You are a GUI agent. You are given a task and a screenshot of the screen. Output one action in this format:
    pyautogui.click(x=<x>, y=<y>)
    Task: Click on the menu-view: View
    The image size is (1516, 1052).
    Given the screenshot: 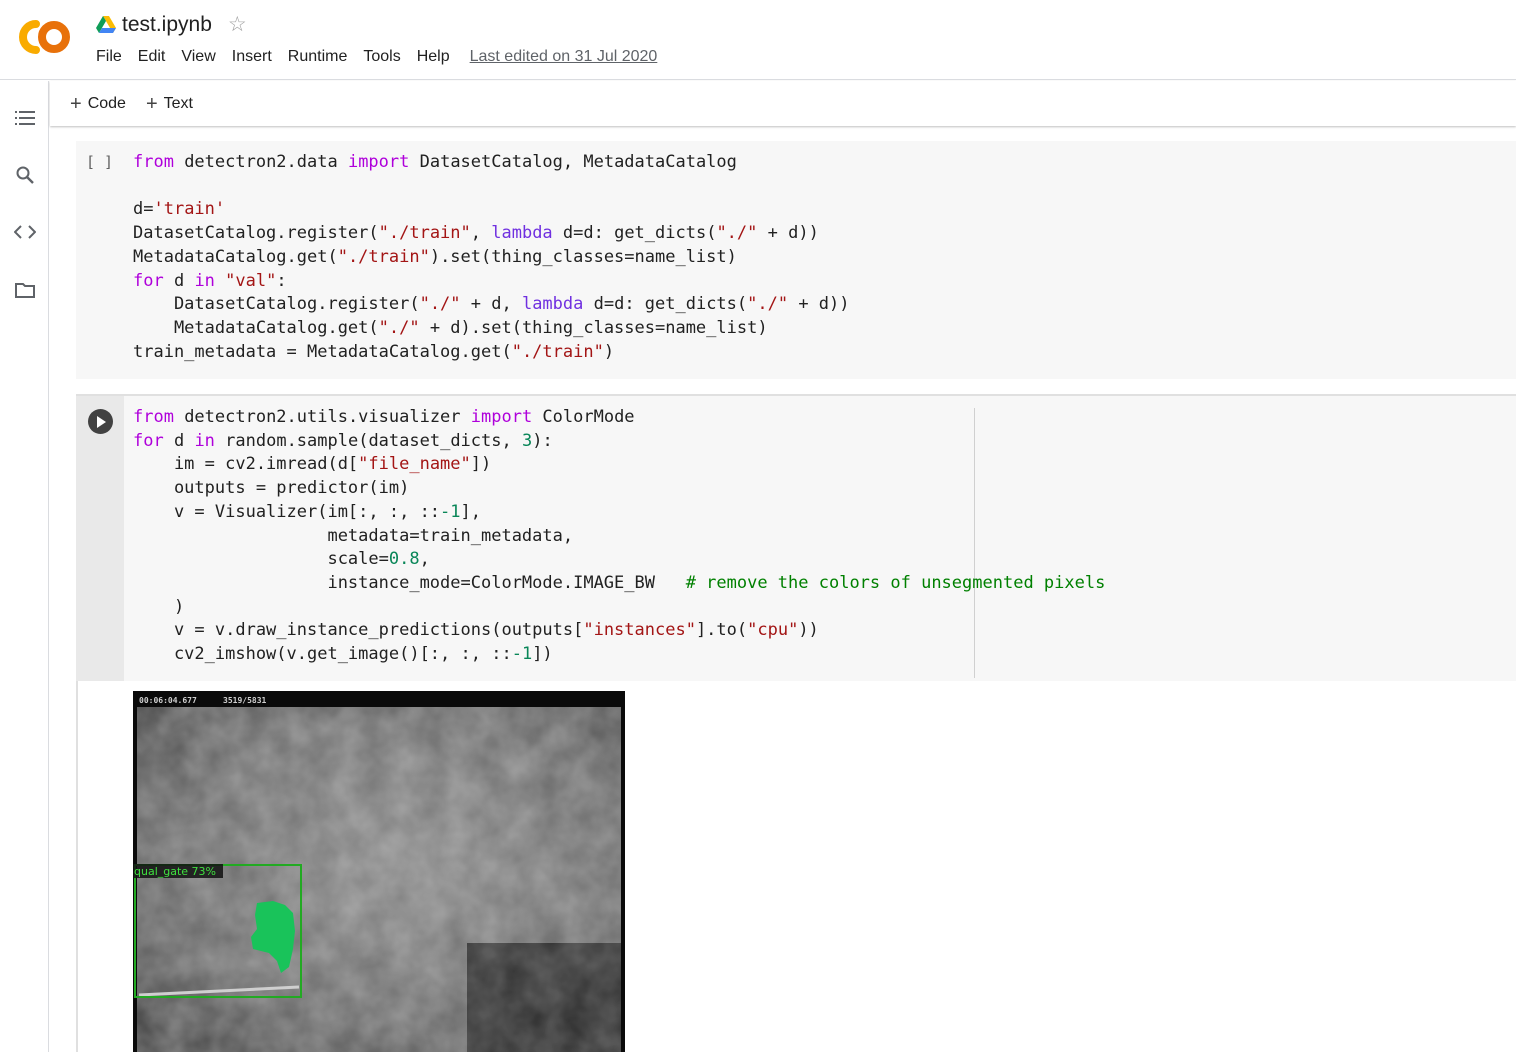 What is the action you would take?
    pyautogui.click(x=198, y=57)
    